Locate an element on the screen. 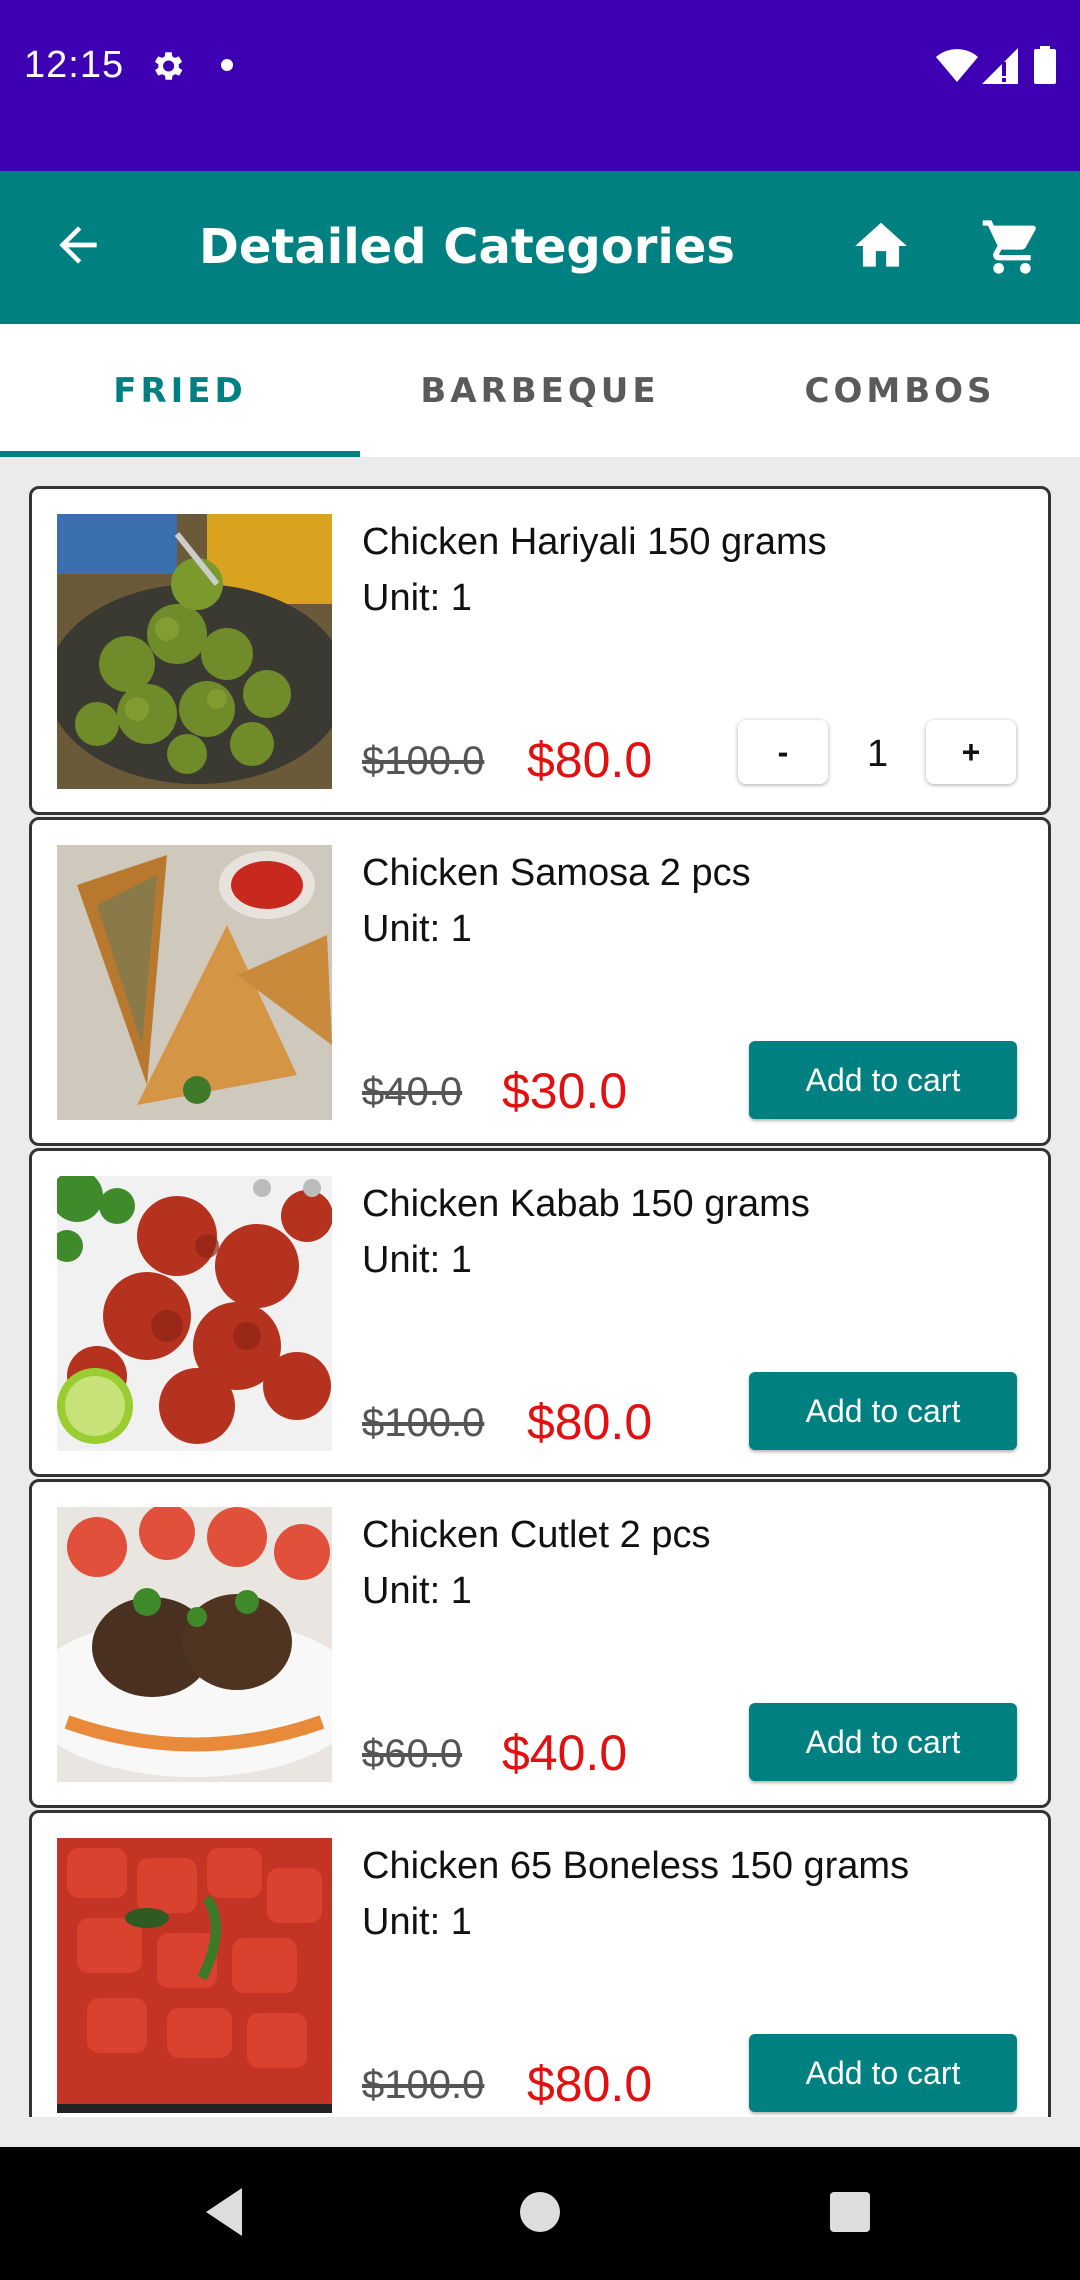 This screenshot has height=2280, width=1080. tab-combos: COMBOS is located at coordinates (900, 390).